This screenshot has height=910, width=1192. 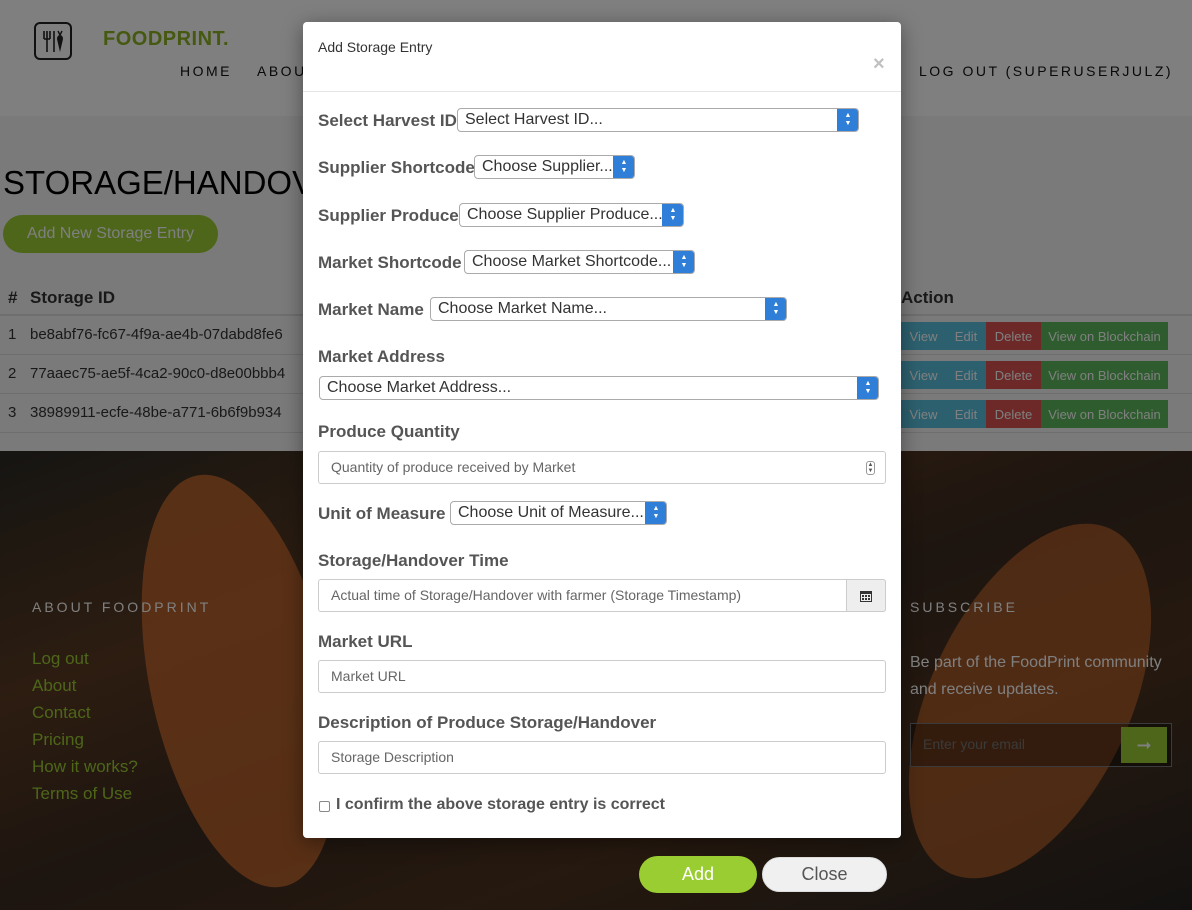 What do you see at coordinates (388, 215) in the screenshot?
I see `supplier-produce-label: Supplier Produce` at bounding box center [388, 215].